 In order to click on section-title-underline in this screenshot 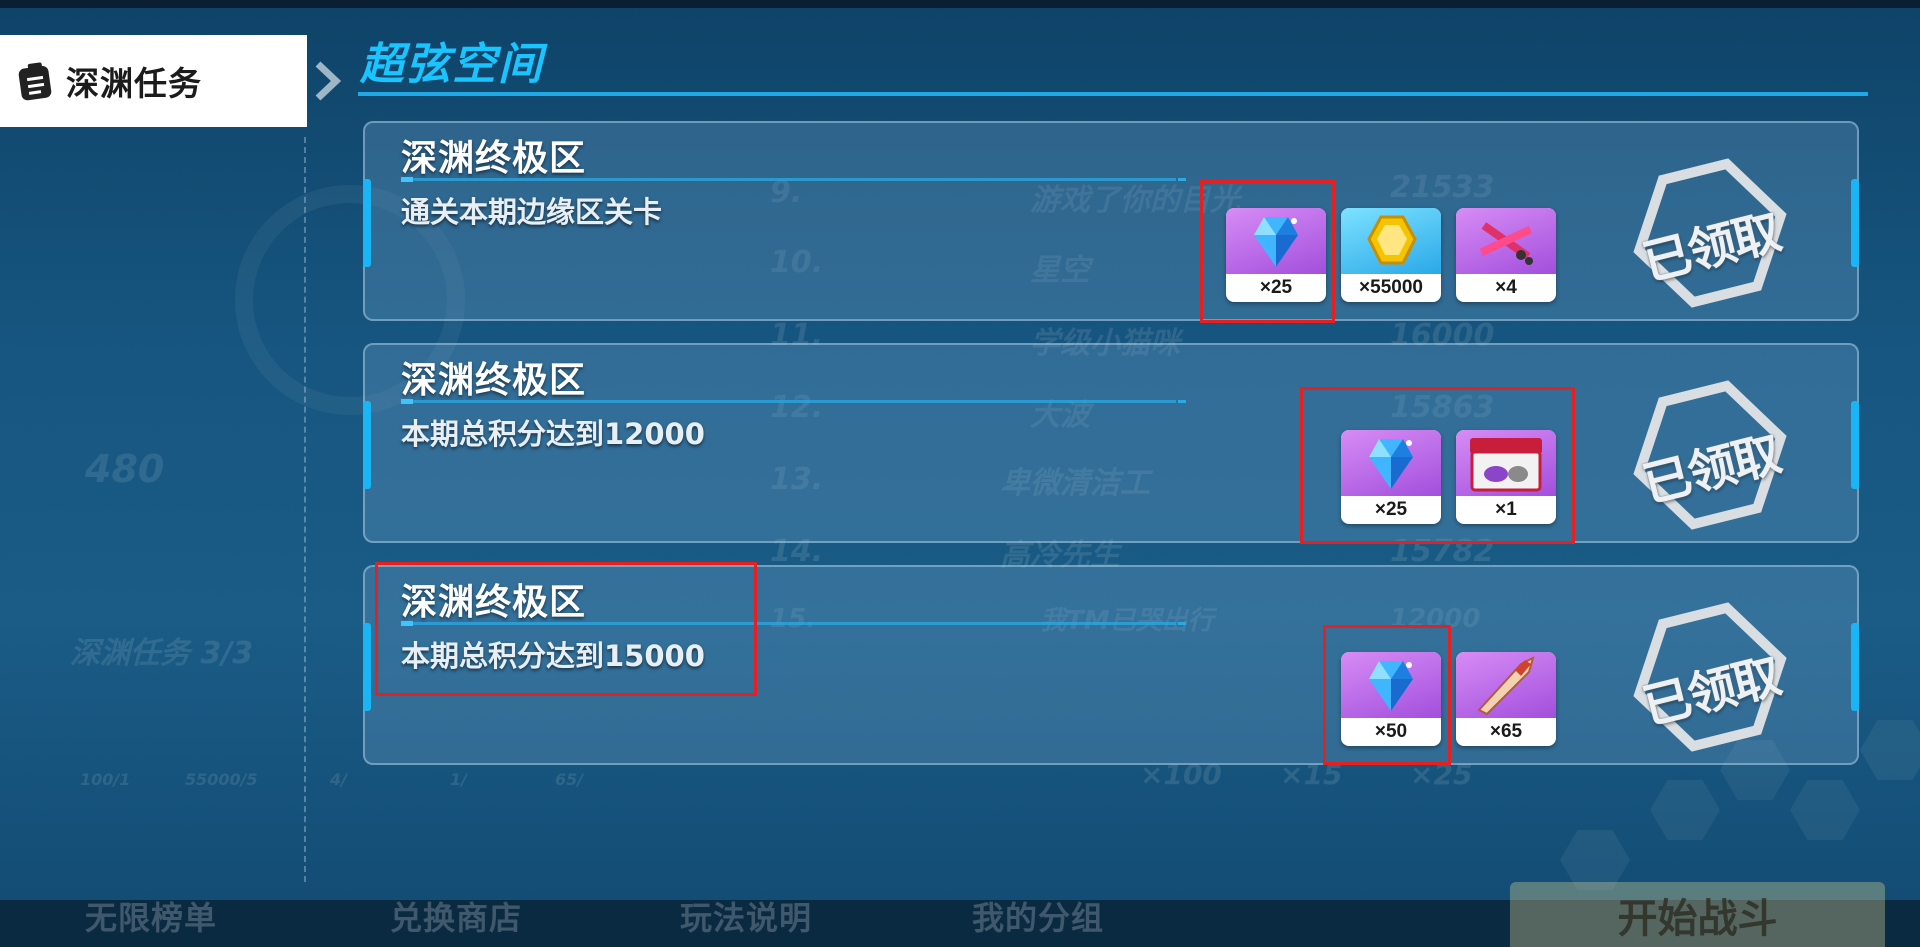, I will do `click(1113, 94)`.